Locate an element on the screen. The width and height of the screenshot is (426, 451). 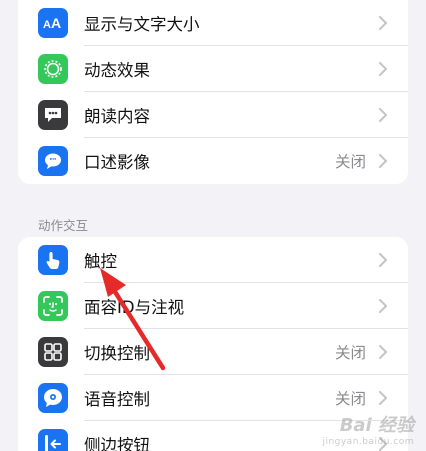
row-label: 面容ID与注视 is located at coordinates (134, 307).